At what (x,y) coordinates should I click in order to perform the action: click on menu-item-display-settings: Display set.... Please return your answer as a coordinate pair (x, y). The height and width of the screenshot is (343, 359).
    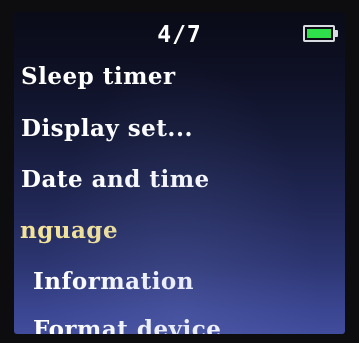
    Looking at the image, I should click on (107, 128).